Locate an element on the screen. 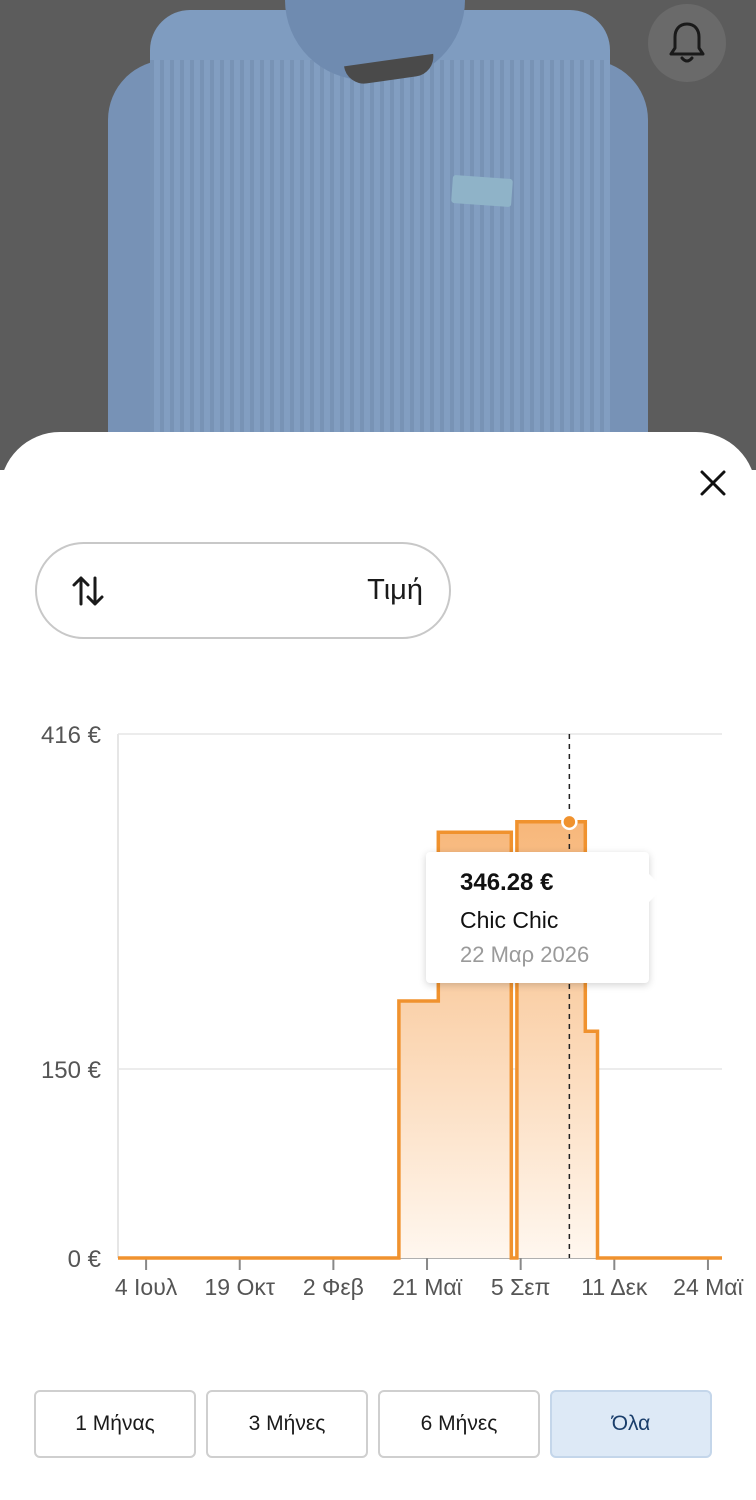 This screenshot has width=756, height=1500. sweater-patch is located at coordinates (482, 191).